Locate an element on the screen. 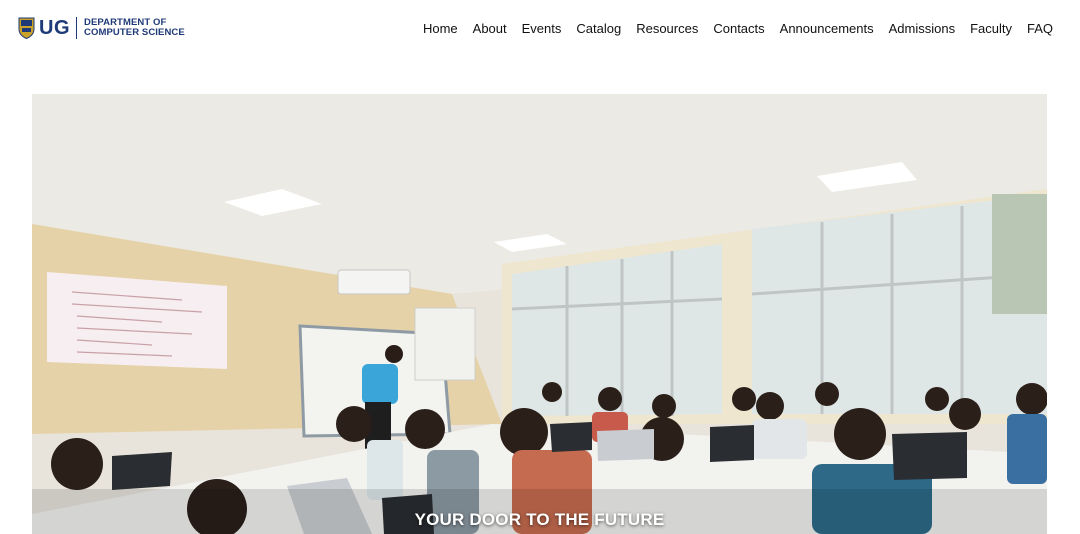  department-name: DEPARTMENT OF COMPUTER SCIENCE is located at coordinates (134, 28).